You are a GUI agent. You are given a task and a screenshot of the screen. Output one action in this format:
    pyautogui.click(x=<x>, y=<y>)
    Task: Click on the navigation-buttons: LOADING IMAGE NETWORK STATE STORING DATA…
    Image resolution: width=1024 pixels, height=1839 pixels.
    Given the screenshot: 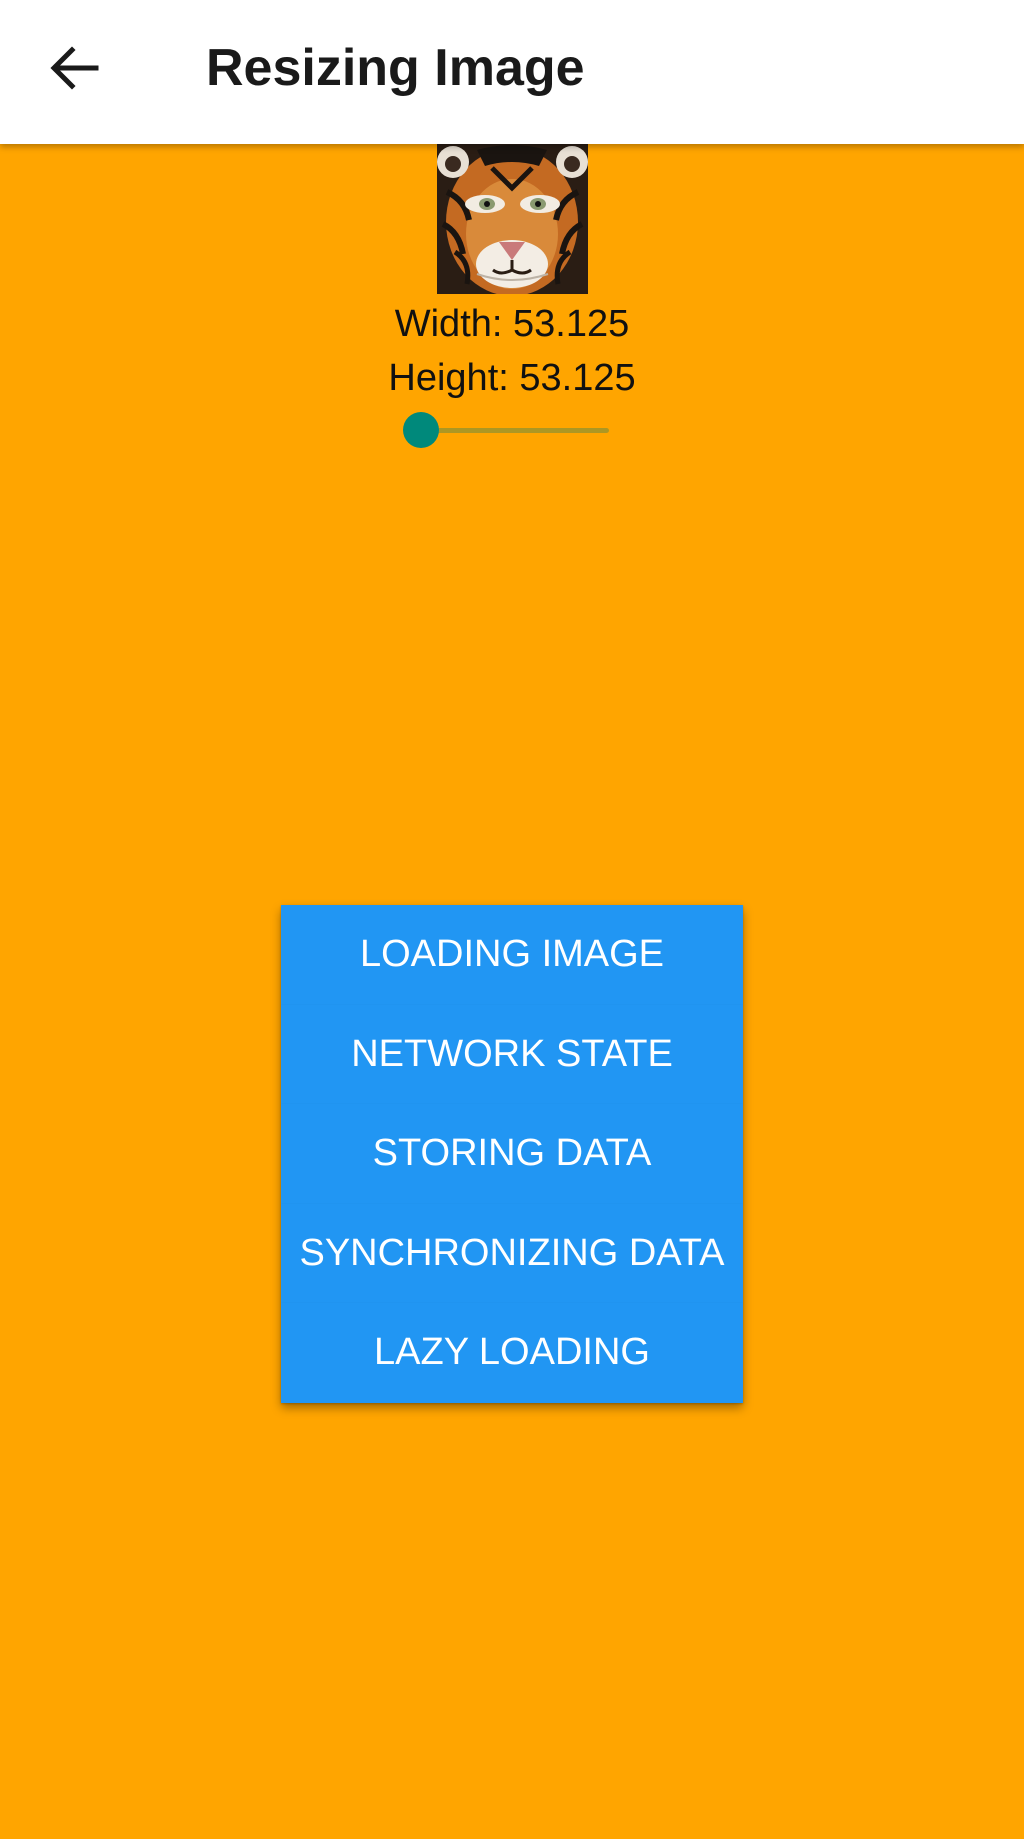 What is the action you would take?
    pyautogui.click(x=512, y=1154)
    